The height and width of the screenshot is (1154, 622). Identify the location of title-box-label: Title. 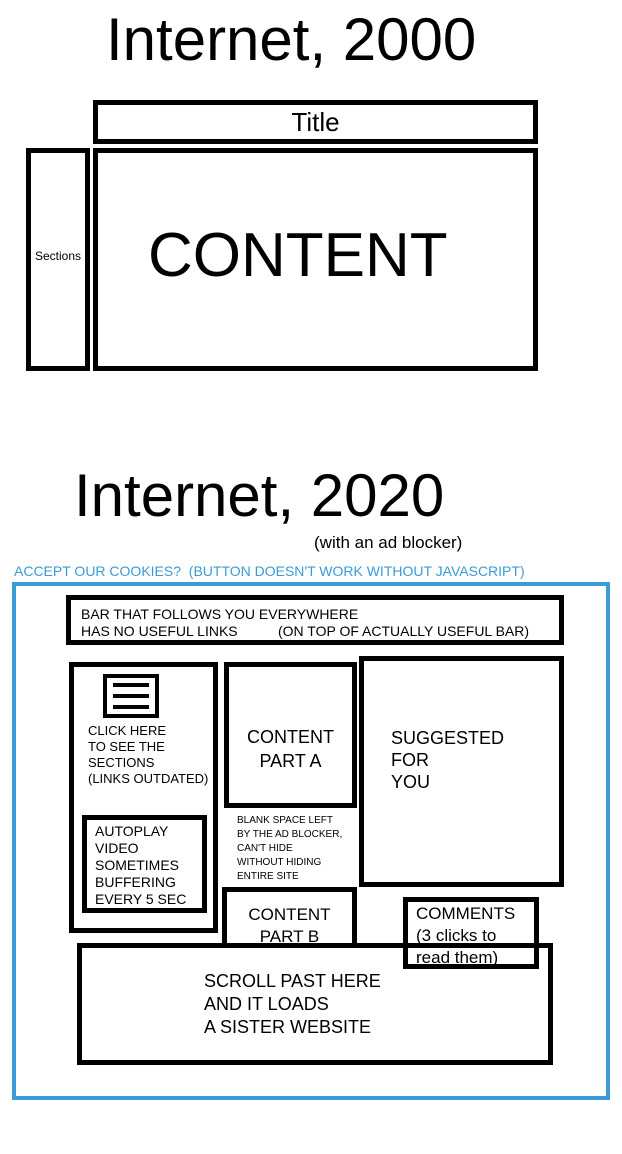
(315, 122).